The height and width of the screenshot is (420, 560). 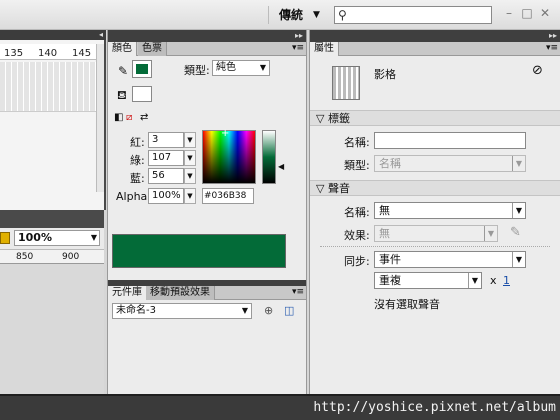 What do you see at coordinates (269, 157) in the screenshot?
I see `brightness-slider` at bounding box center [269, 157].